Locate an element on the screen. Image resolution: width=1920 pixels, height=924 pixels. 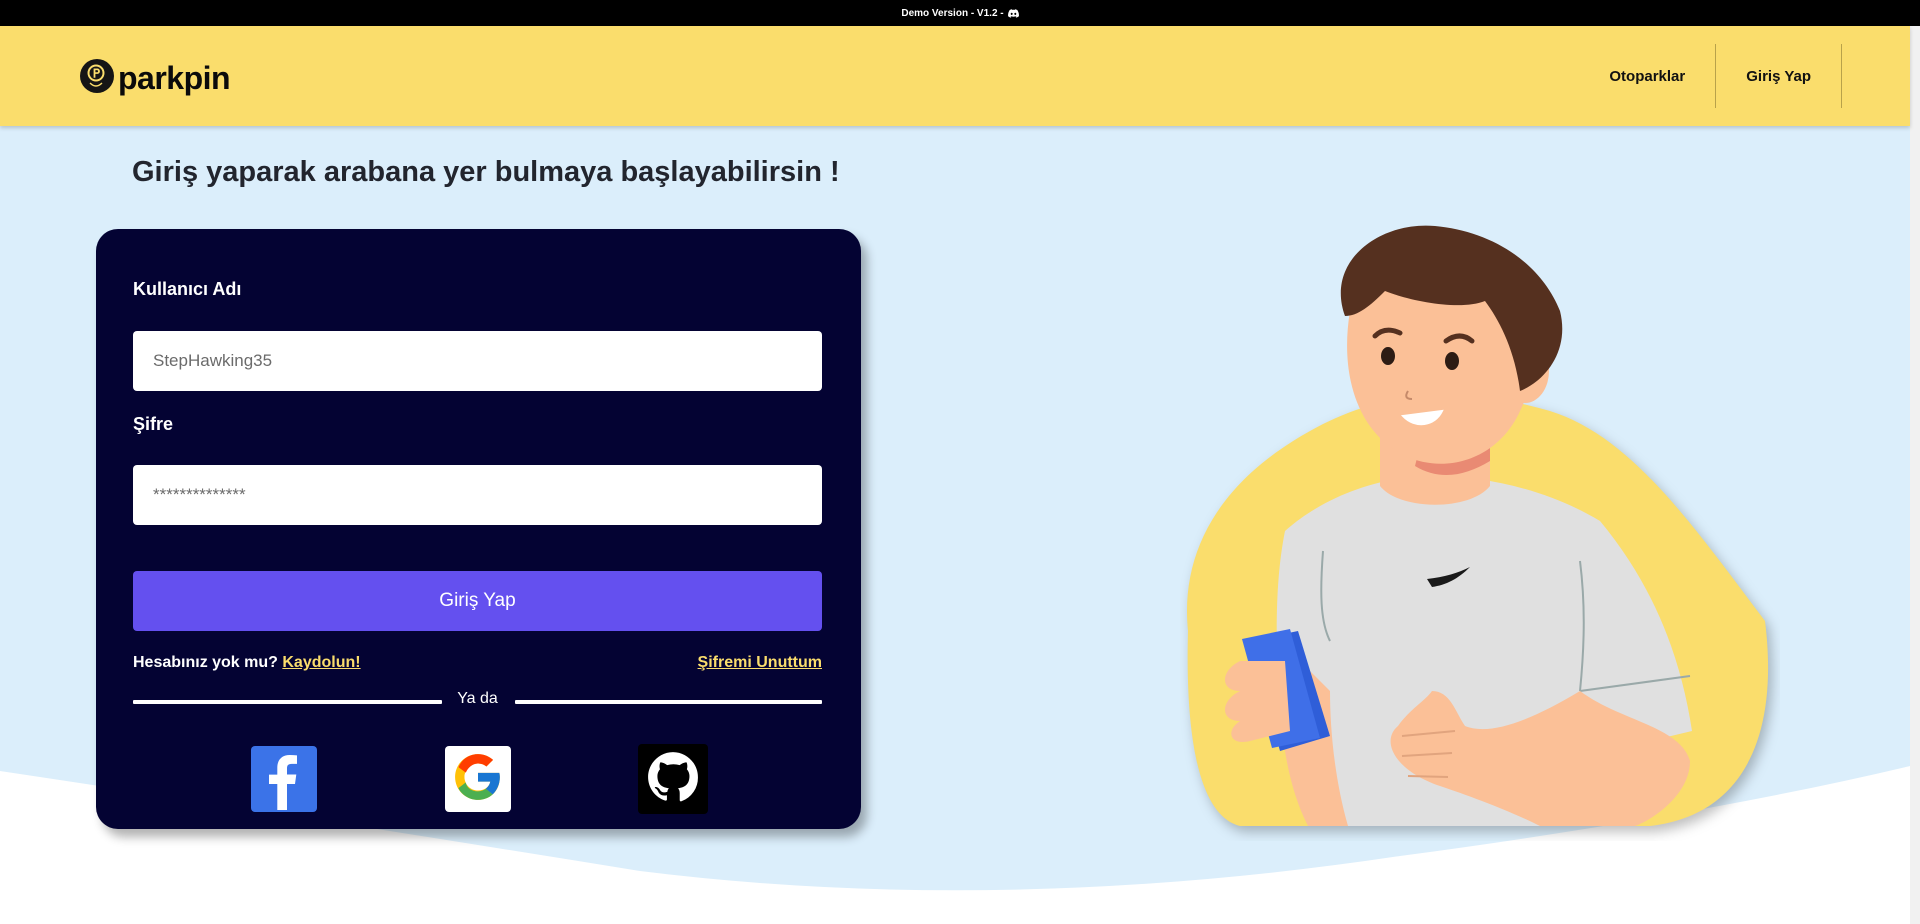
username-label: Kullanıcı Adı is located at coordinates (187, 289).